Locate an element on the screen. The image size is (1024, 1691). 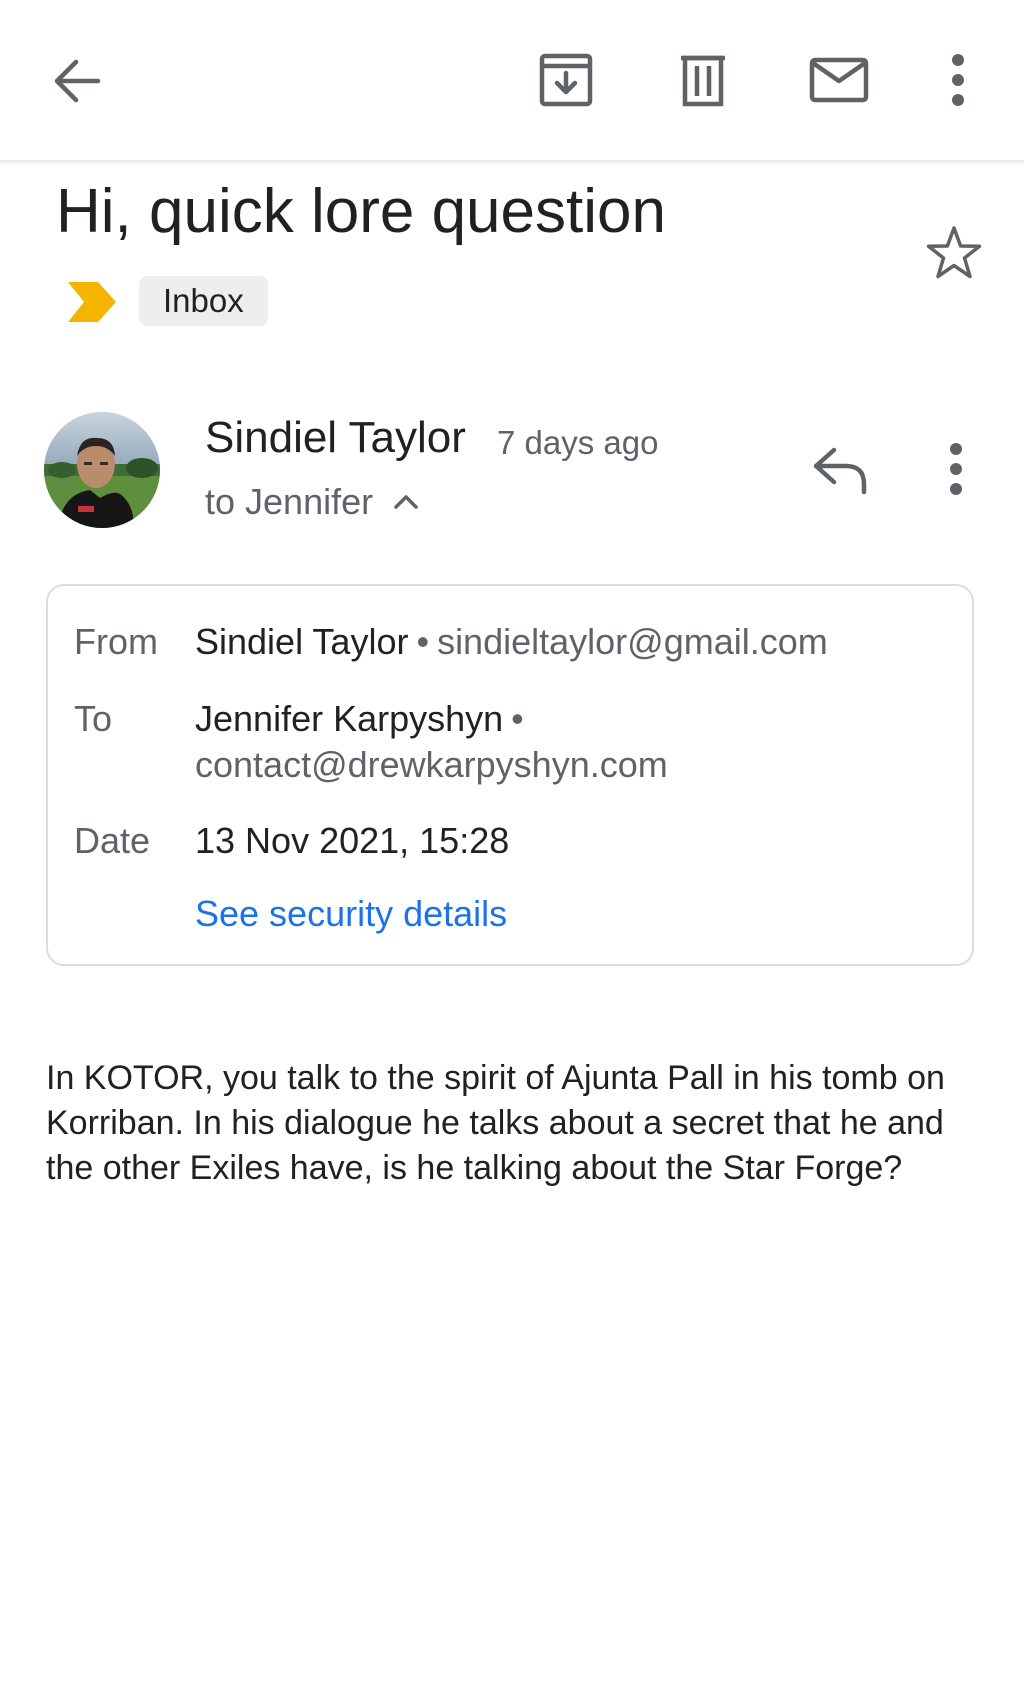
star-icon is located at coordinates (954, 252).